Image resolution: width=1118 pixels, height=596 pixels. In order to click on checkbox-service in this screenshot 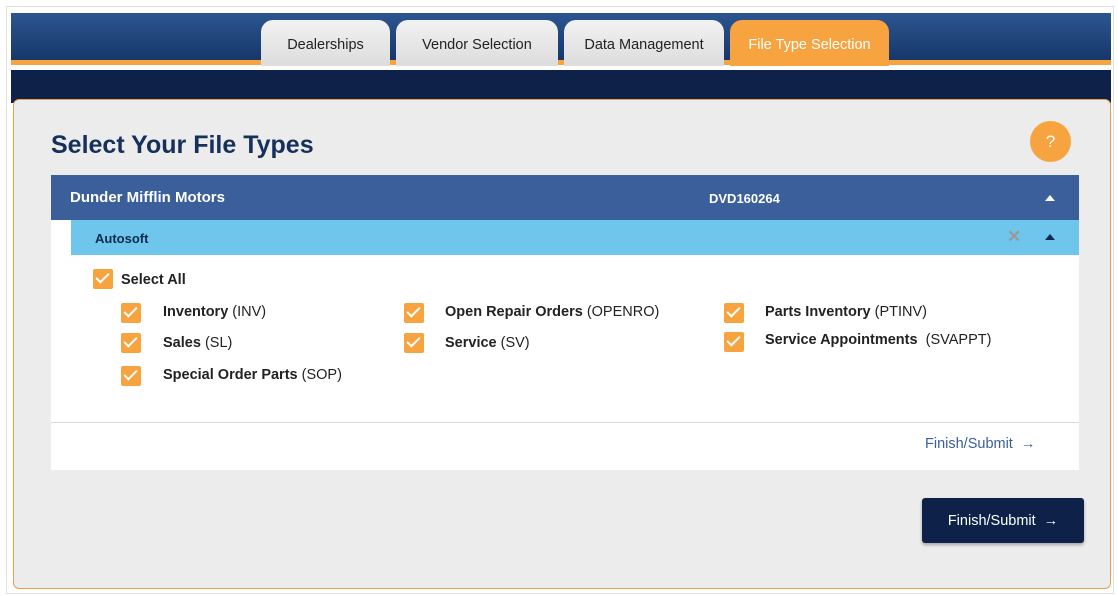, I will do `click(414, 343)`.